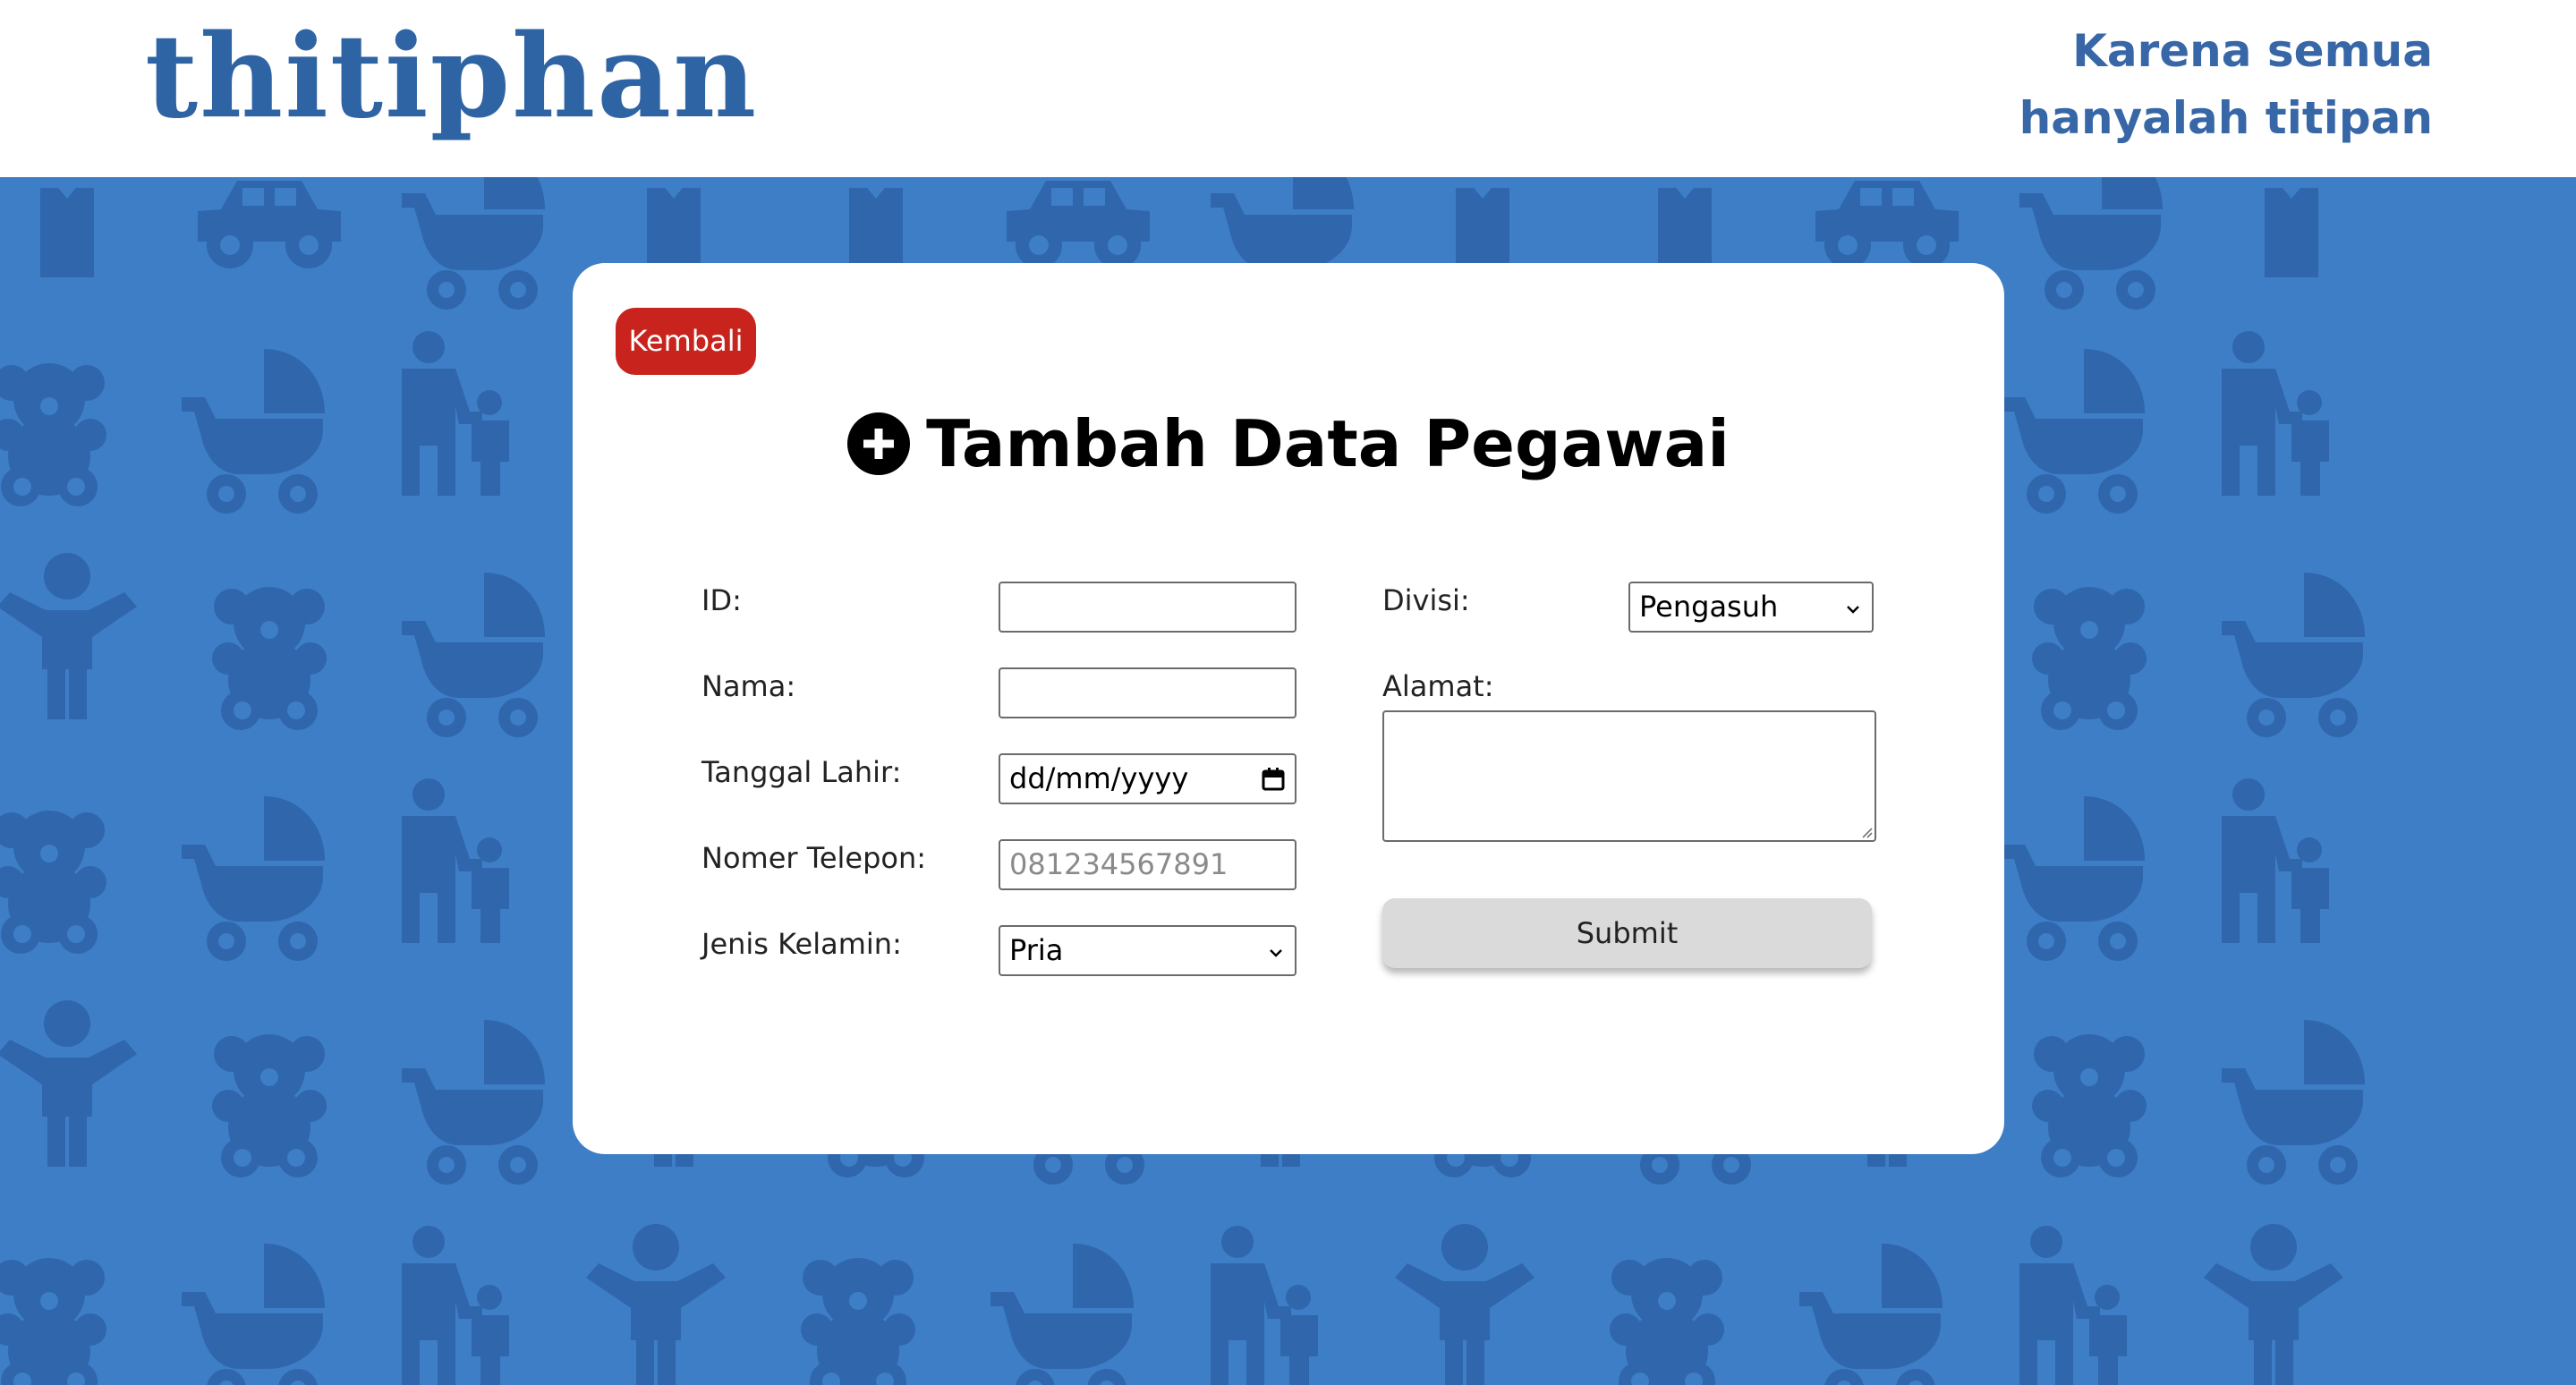 Image resolution: width=2576 pixels, height=1385 pixels. Describe the element at coordinates (1709, 607) in the screenshot. I see `divisi-value: Pengasuh` at that location.